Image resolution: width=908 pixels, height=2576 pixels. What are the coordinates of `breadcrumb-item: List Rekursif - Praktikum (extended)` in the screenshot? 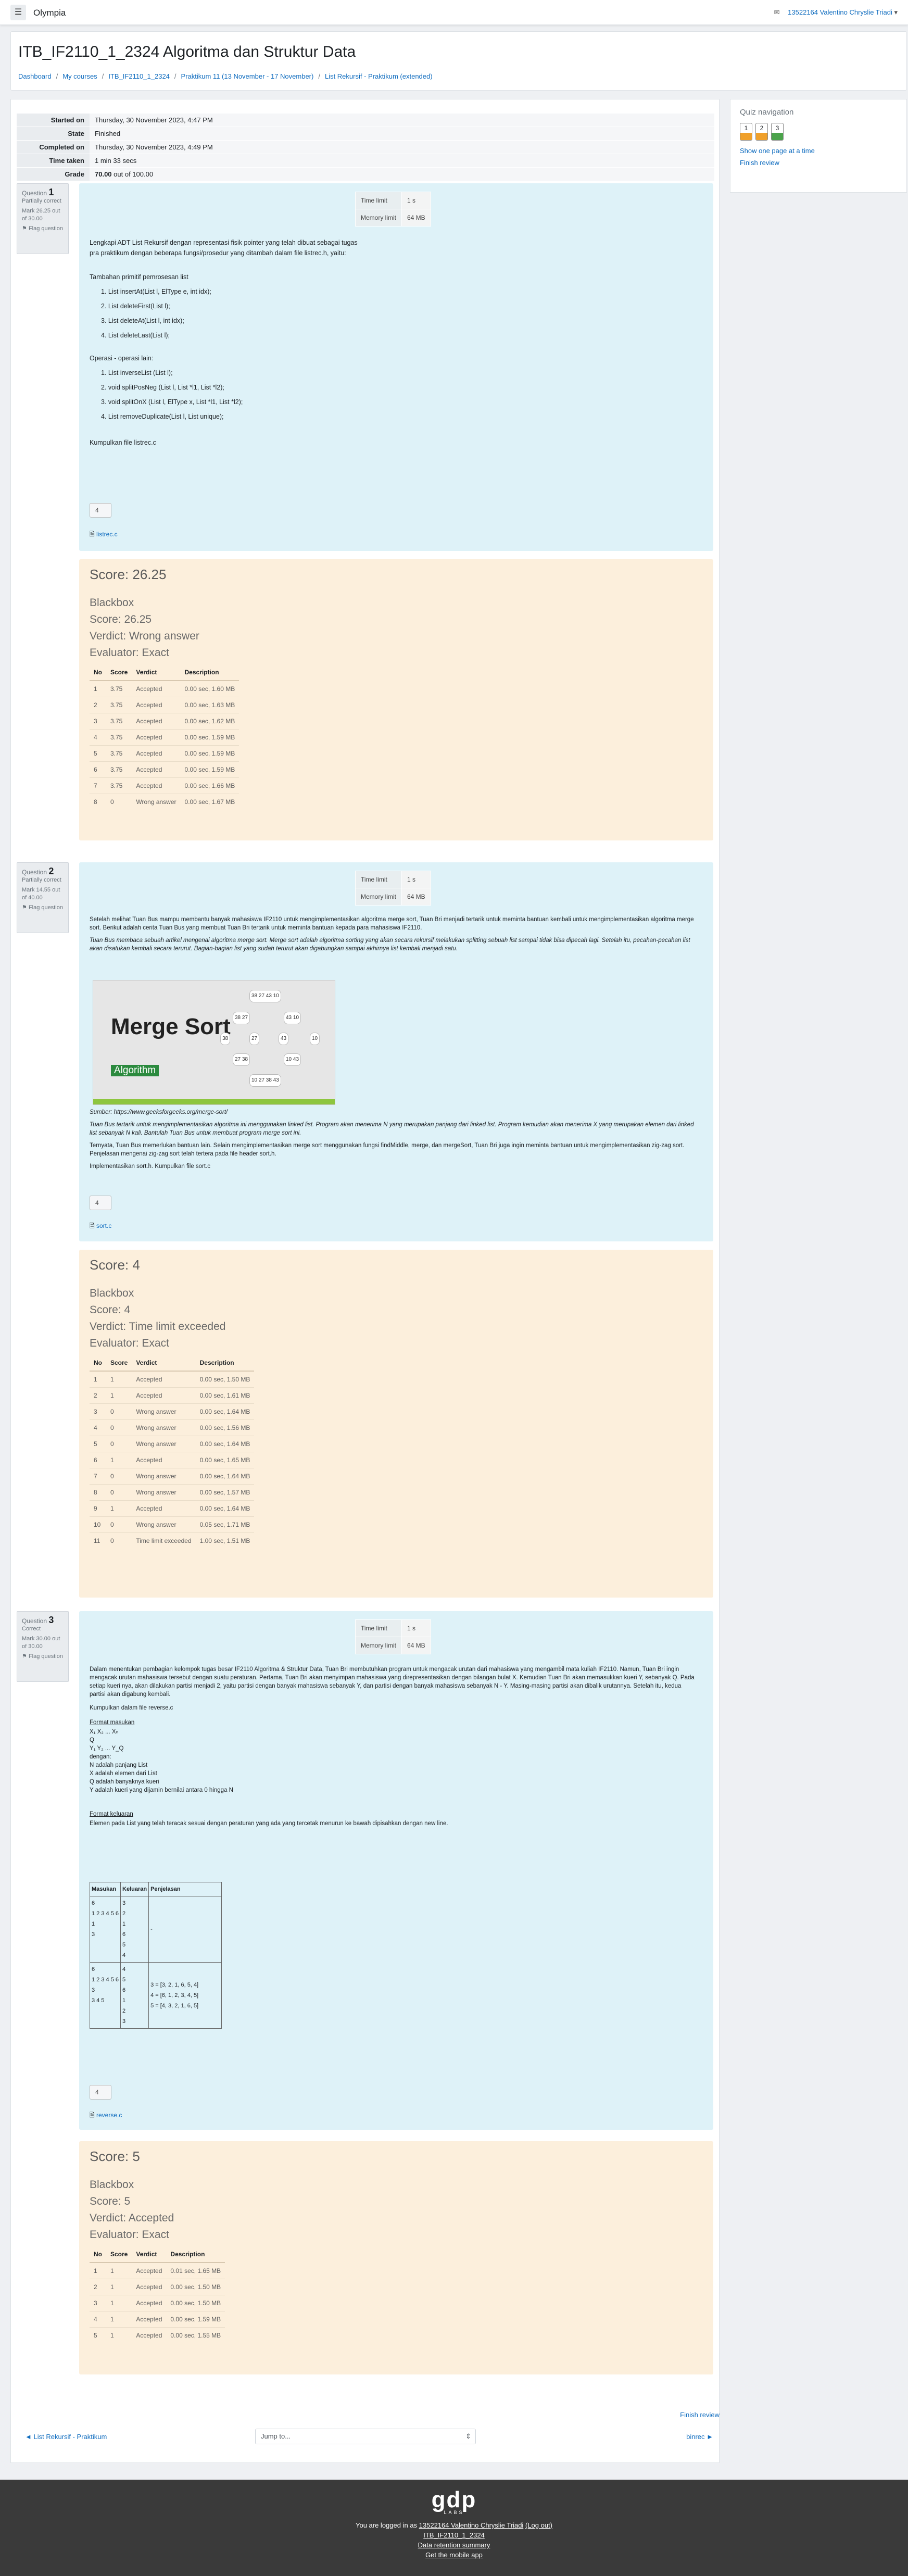 It's located at (379, 76).